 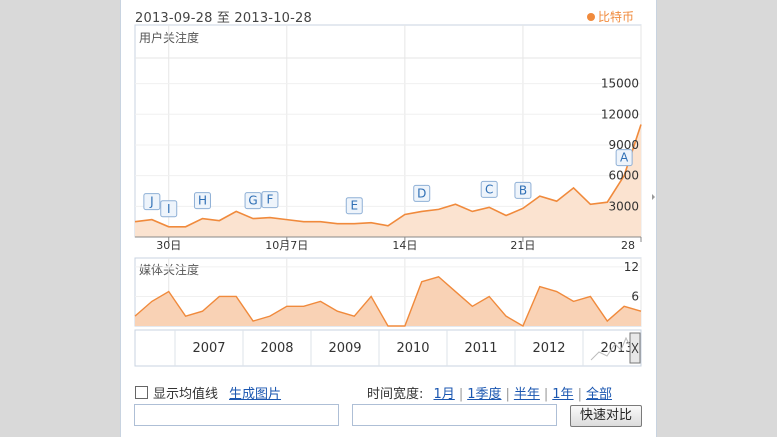 I want to click on annotation-marker-e: E, so click(x=354, y=206).